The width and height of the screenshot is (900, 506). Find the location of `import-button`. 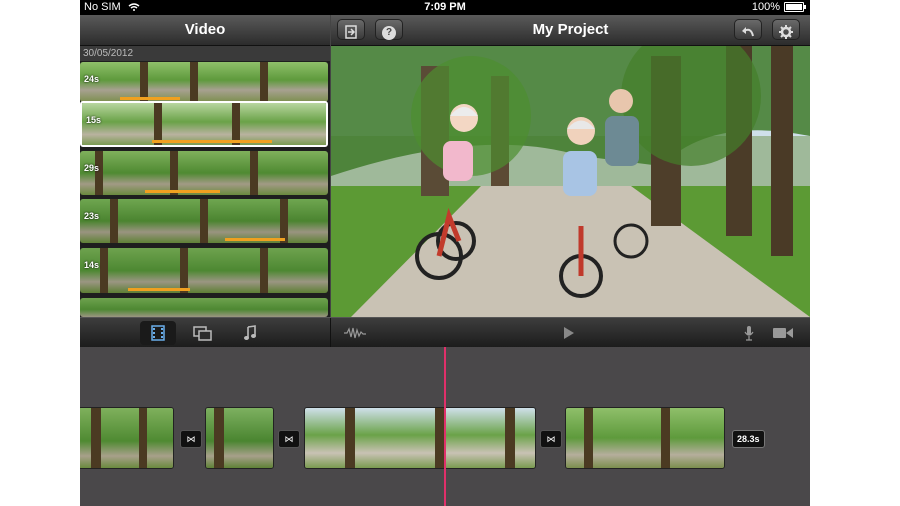

import-button is located at coordinates (351, 29).